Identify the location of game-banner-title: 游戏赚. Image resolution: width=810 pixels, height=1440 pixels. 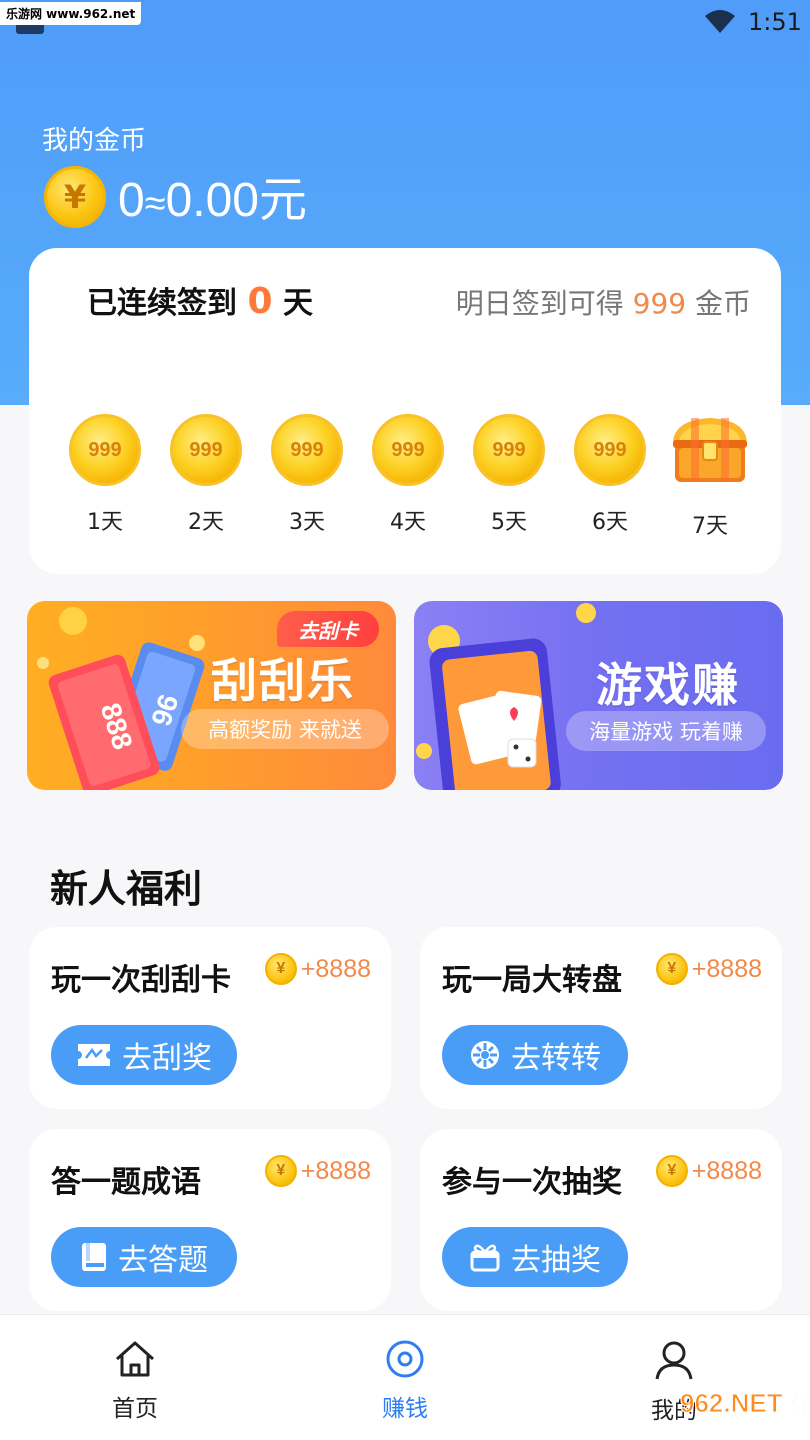
(668, 685).